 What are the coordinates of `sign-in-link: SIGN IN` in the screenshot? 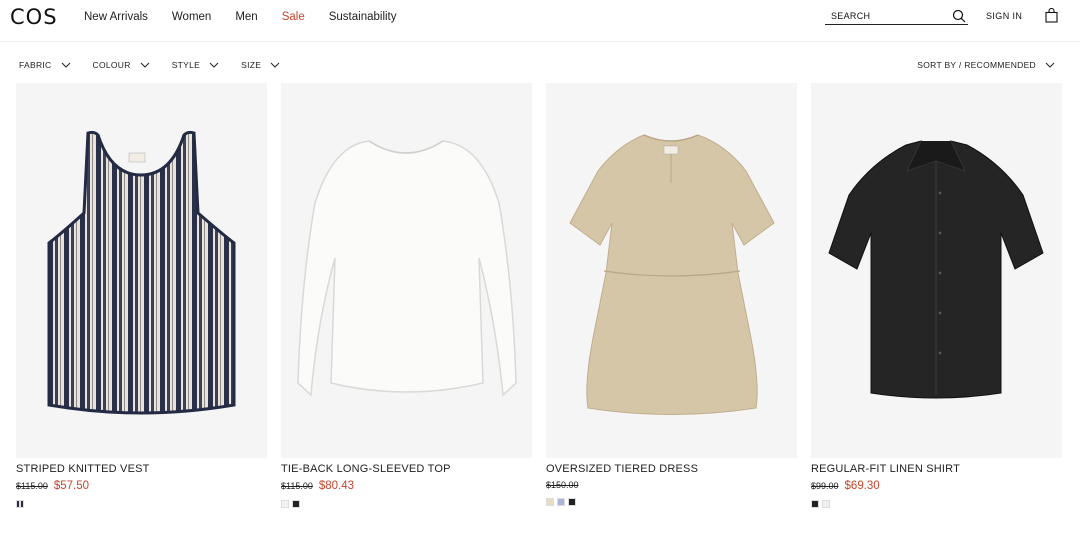 It's located at (1004, 16).